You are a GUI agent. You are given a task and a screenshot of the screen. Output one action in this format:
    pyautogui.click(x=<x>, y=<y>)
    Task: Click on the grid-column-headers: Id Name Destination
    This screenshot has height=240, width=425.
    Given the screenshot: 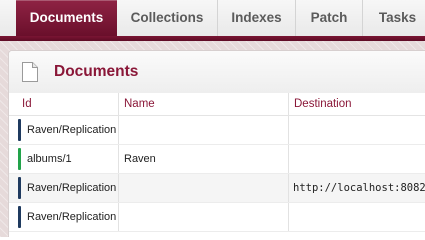 What is the action you would take?
    pyautogui.click(x=217, y=104)
    